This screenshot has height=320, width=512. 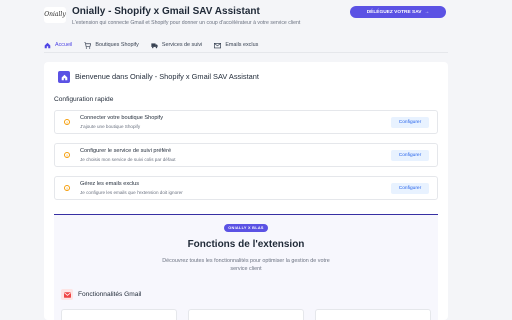 What do you see at coordinates (154, 45) in the screenshot?
I see `truck-icon` at bounding box center [154, 45].